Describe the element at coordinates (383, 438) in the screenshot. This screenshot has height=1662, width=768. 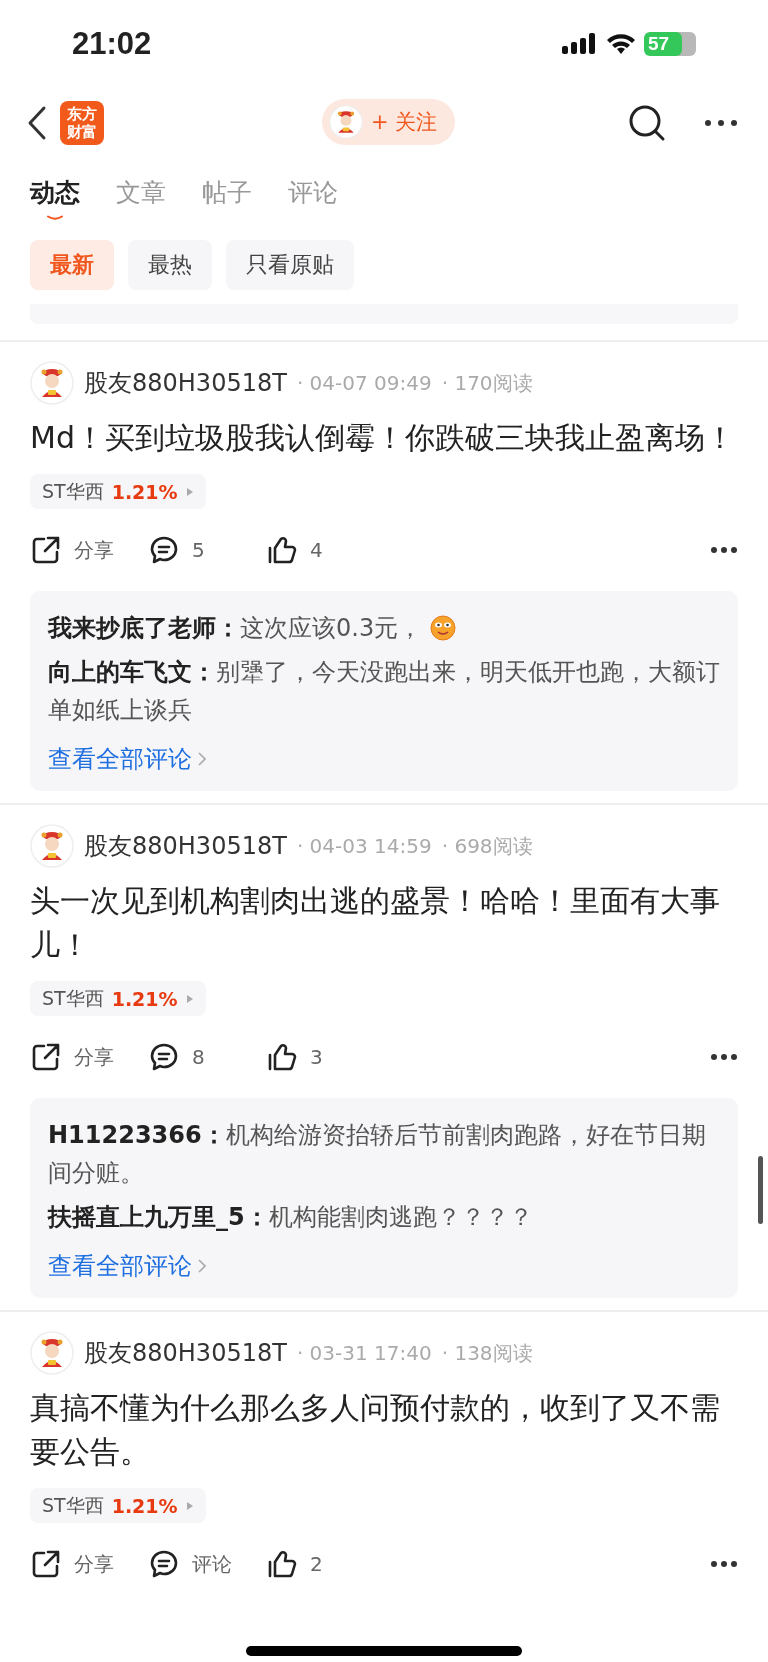
I see `post-text: Md！买到垃圾股我认倒霉！你跌破三块我止盈离场！` at that location.